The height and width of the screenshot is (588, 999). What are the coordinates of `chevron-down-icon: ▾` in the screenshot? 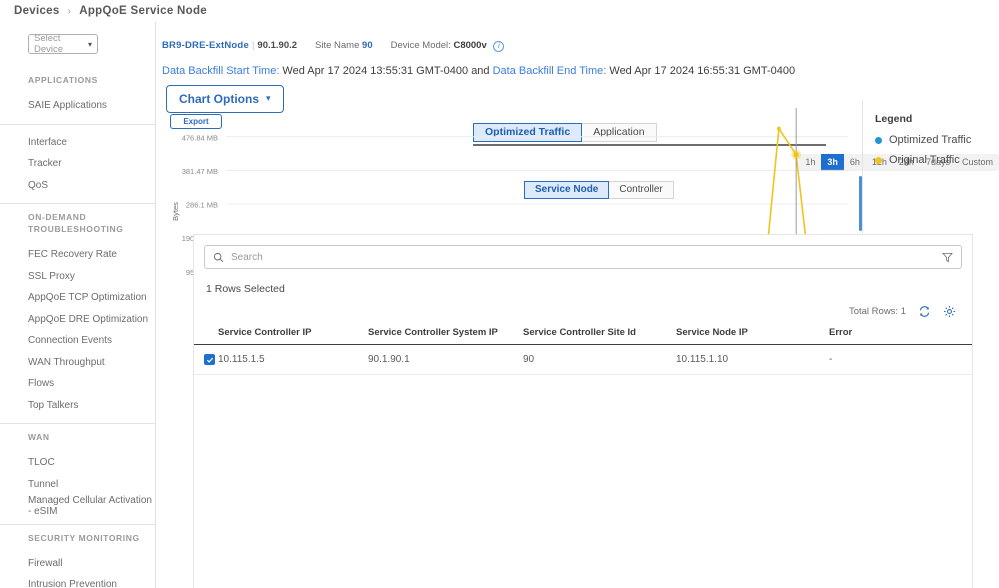 It's located at (89, 44).